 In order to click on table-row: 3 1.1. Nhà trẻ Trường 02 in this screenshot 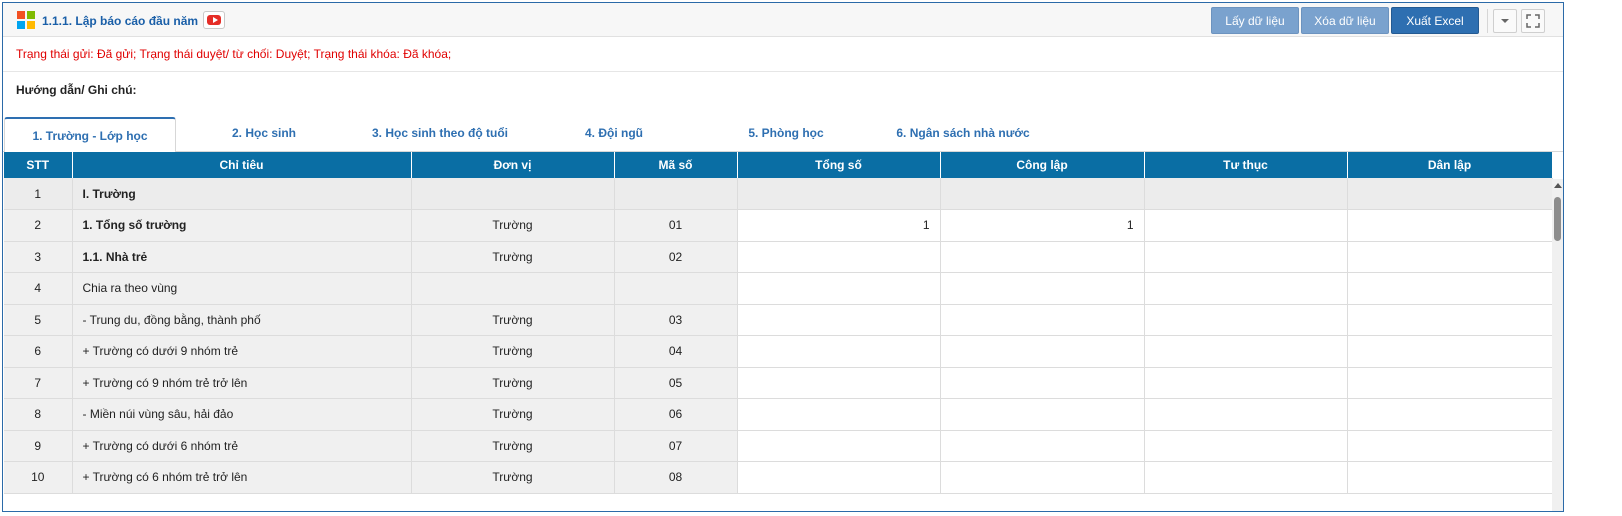, I will do `click(778, 257)`.